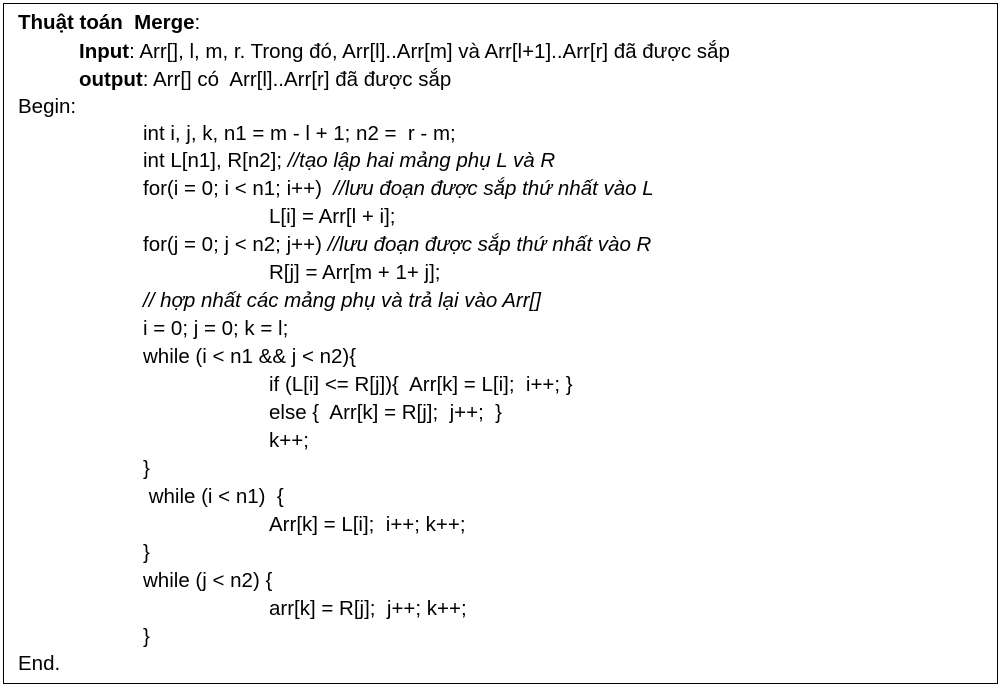 This screenshot has width=1003, height=689. I want to click on algorithm-title: Thuật toán Merge:, so click(109, 22).